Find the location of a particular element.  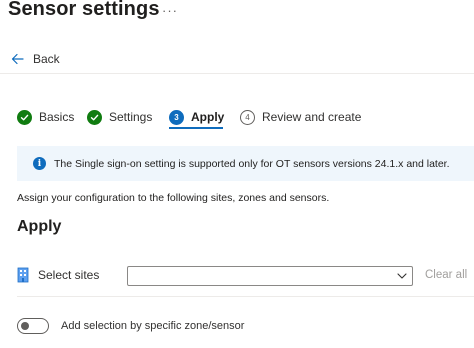

active-step-indicator is located at coordinates (196, 128).